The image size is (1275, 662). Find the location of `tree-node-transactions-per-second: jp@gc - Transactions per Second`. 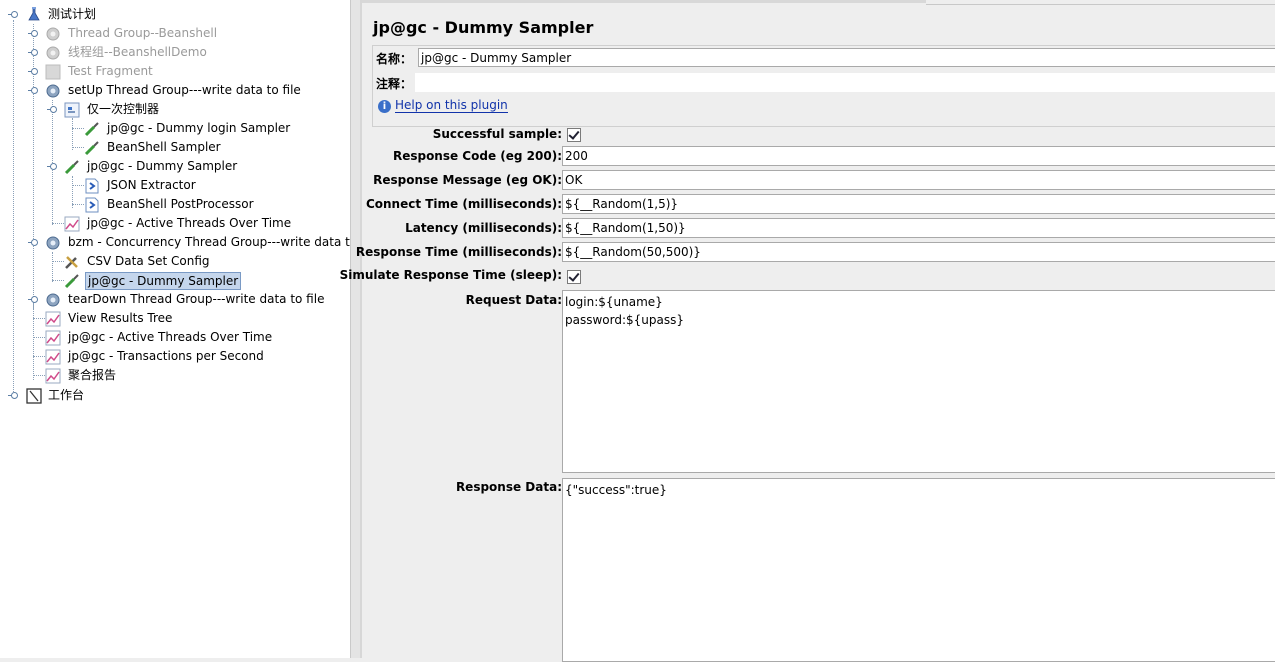

tree-node-transactions-per-second: jp@gc - Transactions per Second is located at coordinates (188, 356).